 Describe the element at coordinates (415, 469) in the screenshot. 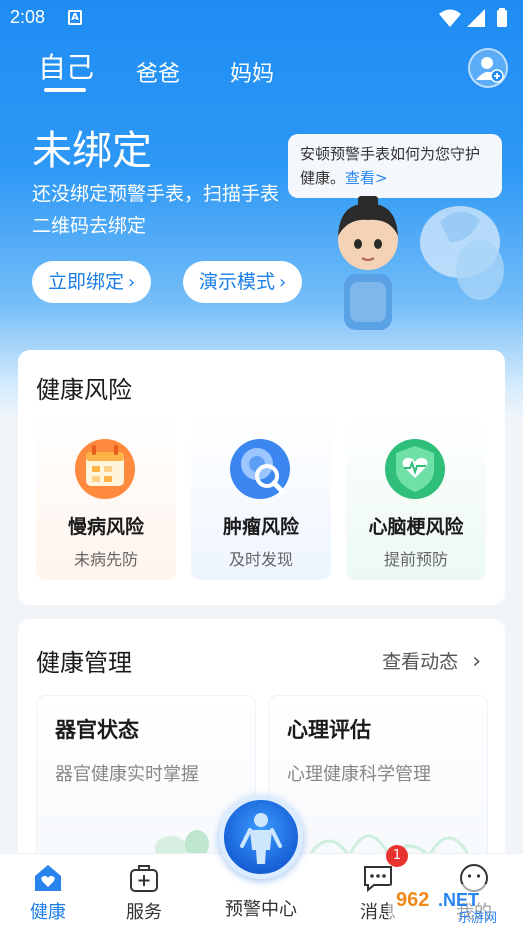

I see `heart-shield-icon` at that location.